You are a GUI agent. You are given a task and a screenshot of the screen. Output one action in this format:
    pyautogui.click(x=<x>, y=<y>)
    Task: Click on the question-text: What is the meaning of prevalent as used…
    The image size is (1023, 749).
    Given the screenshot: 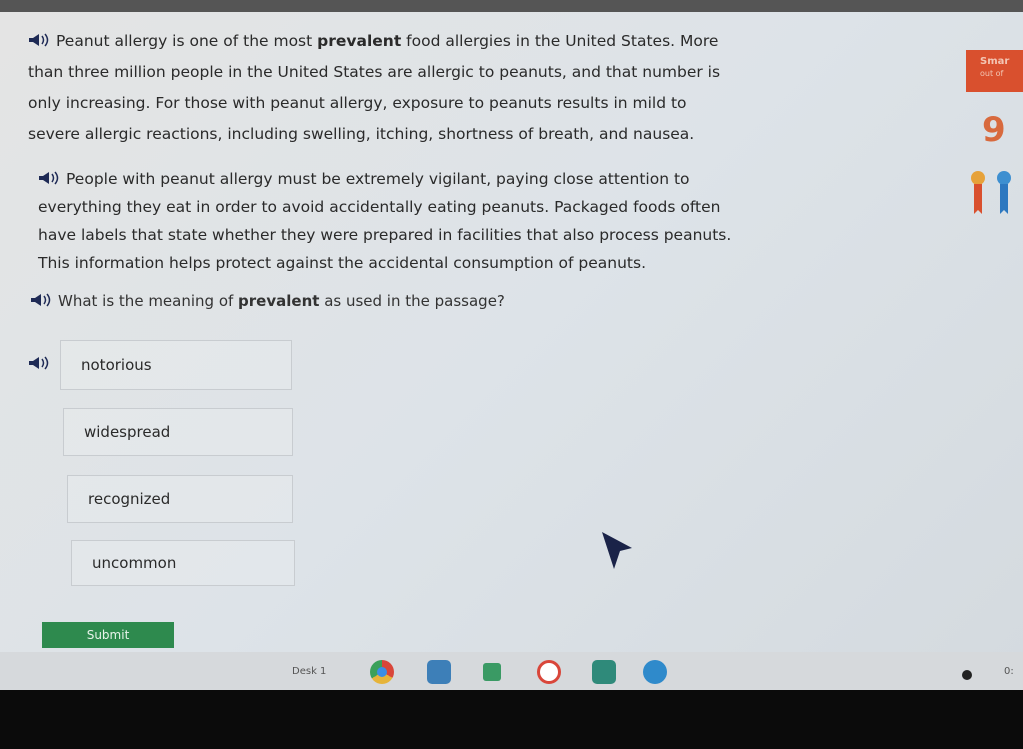 What is the action you would take?
    pyautogui.click(x=267, y=301)
    